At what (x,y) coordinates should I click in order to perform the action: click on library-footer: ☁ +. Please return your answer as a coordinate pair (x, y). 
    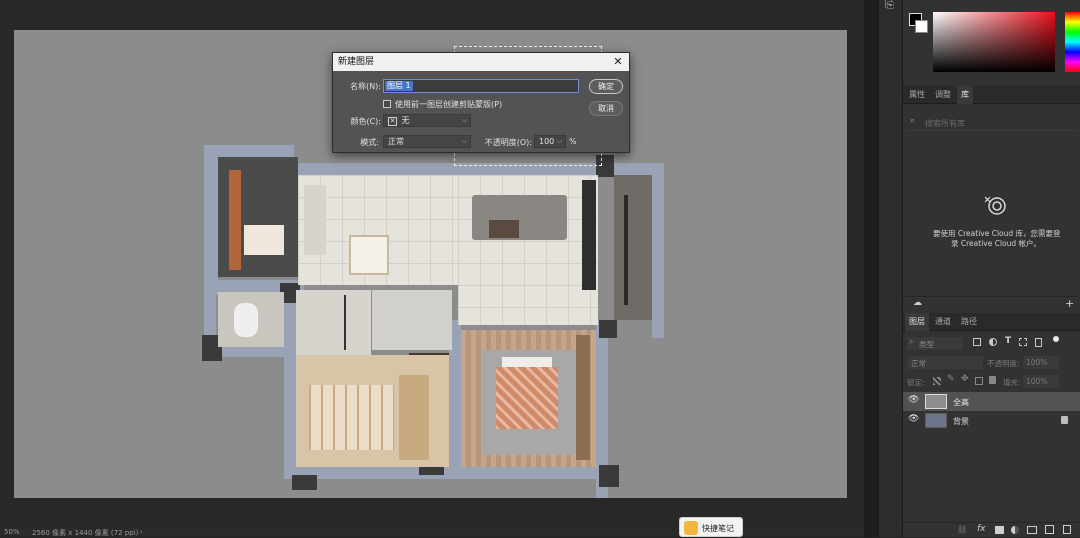
    Looking at the image, I should click on (991, 303).